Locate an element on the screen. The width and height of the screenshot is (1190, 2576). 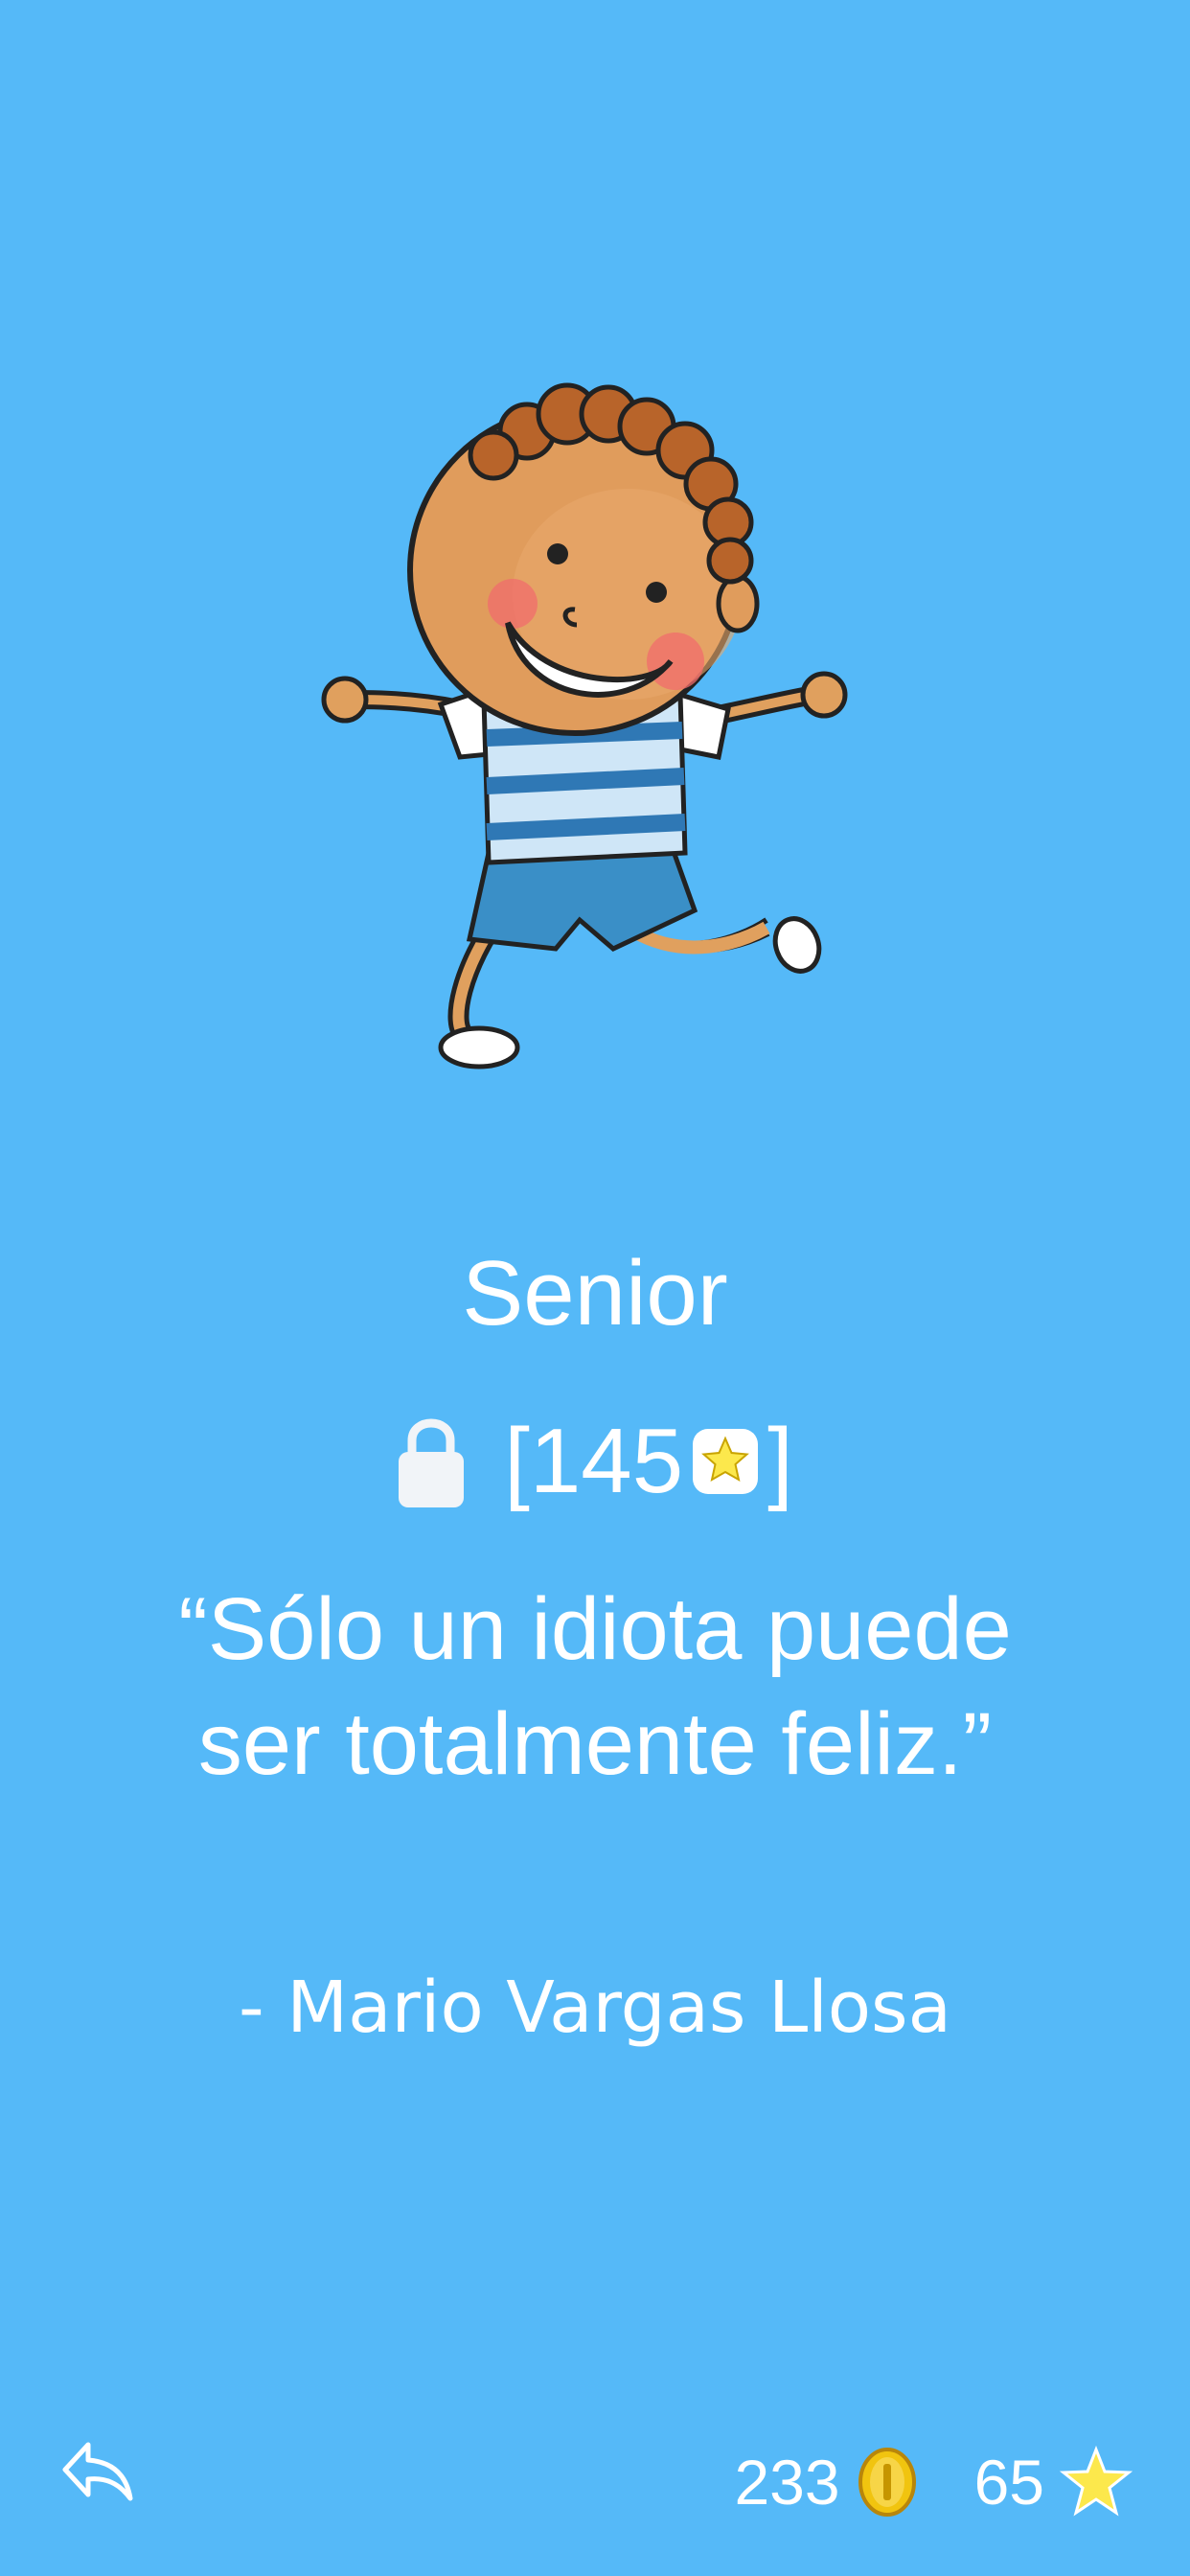
lock-icon is located at coordinates (432, 1462).